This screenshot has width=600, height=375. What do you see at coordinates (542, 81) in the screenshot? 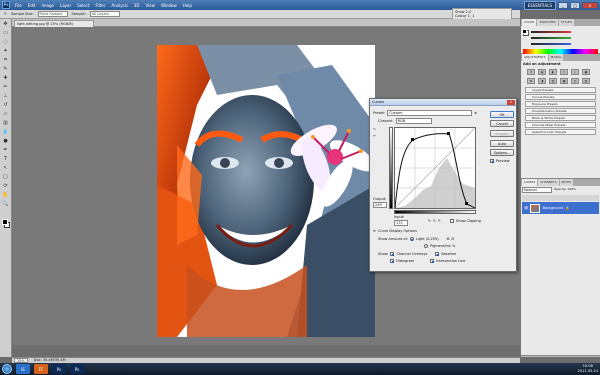
I see `black-white-icon: ◑` at bounding box center [542, 81].